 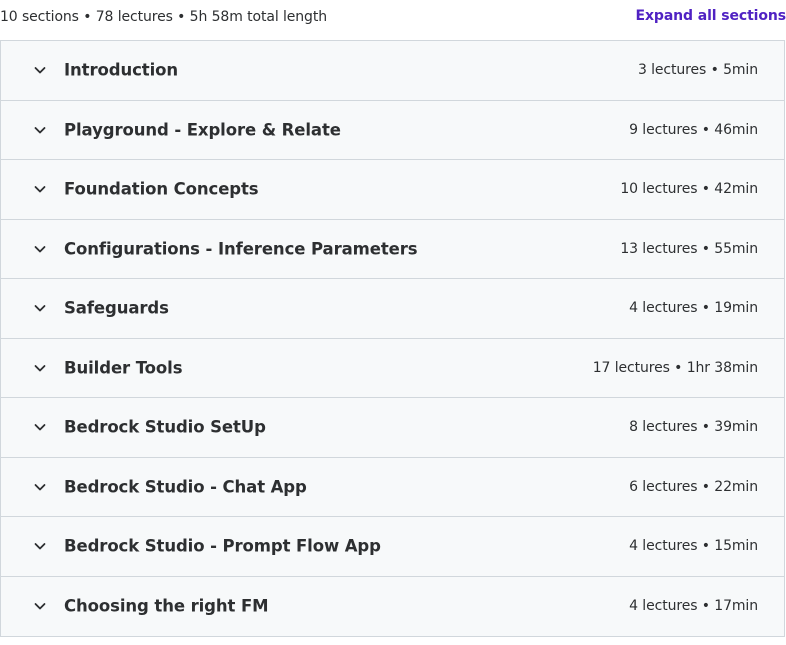 I want to click on section-title: Safeguards, so click(x=116, y=308).